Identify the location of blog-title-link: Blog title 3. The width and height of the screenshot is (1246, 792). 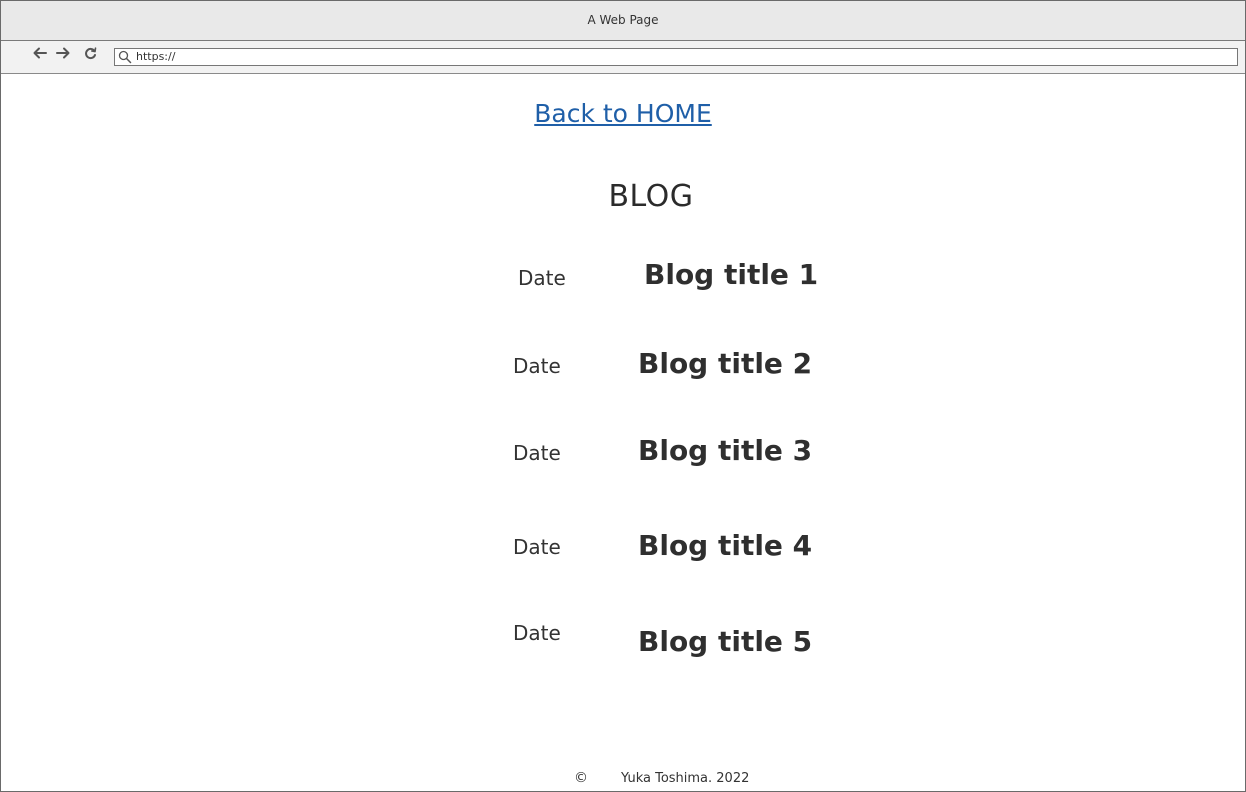
(725, 450).